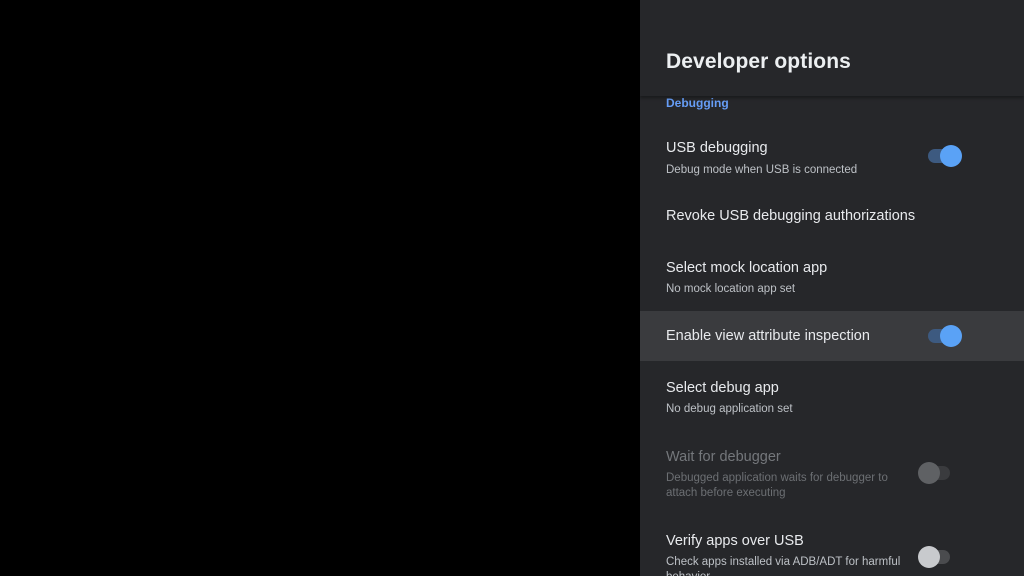  What do you see at coordinates (729, 409) in the screenshot?
I see `pref-summary: No debug application set` at bounding box center [729, 409].